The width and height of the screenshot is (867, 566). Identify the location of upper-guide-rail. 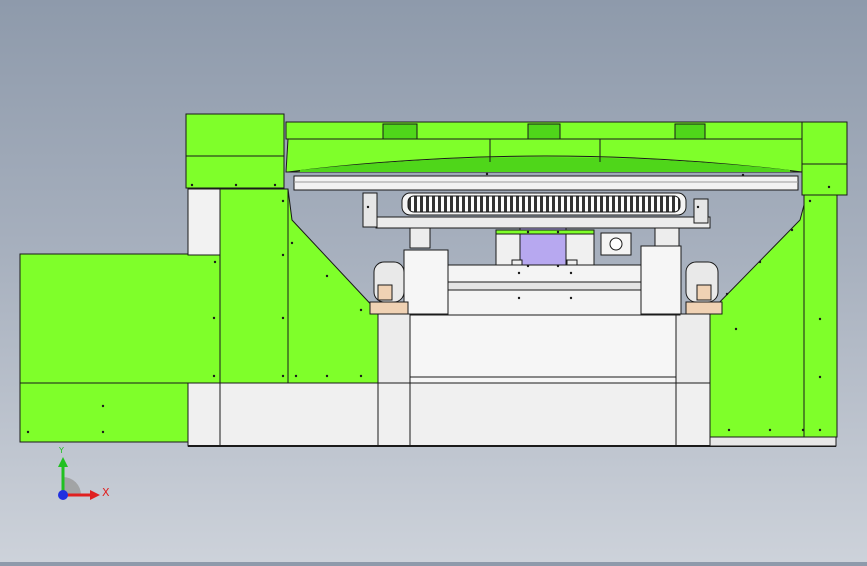
(546, 183).